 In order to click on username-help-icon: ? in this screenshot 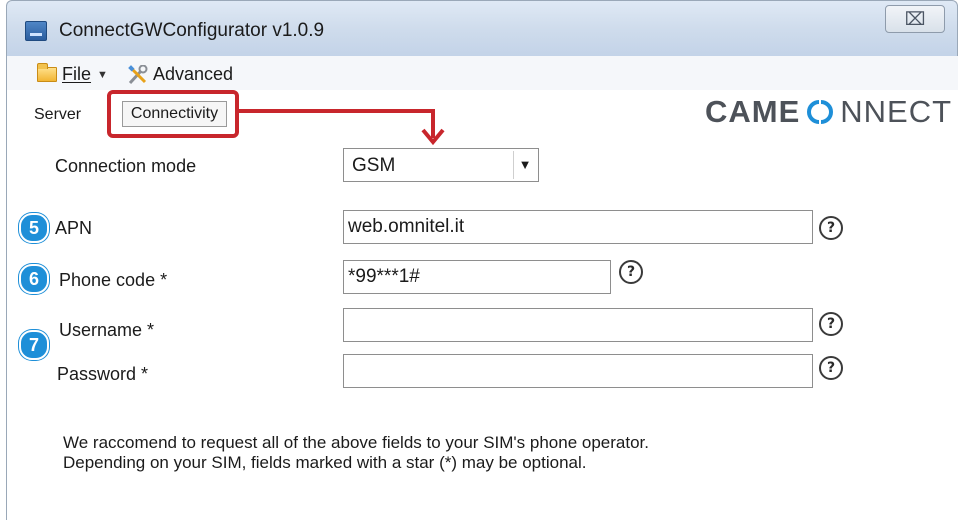, I will do `click(831, 324)`.